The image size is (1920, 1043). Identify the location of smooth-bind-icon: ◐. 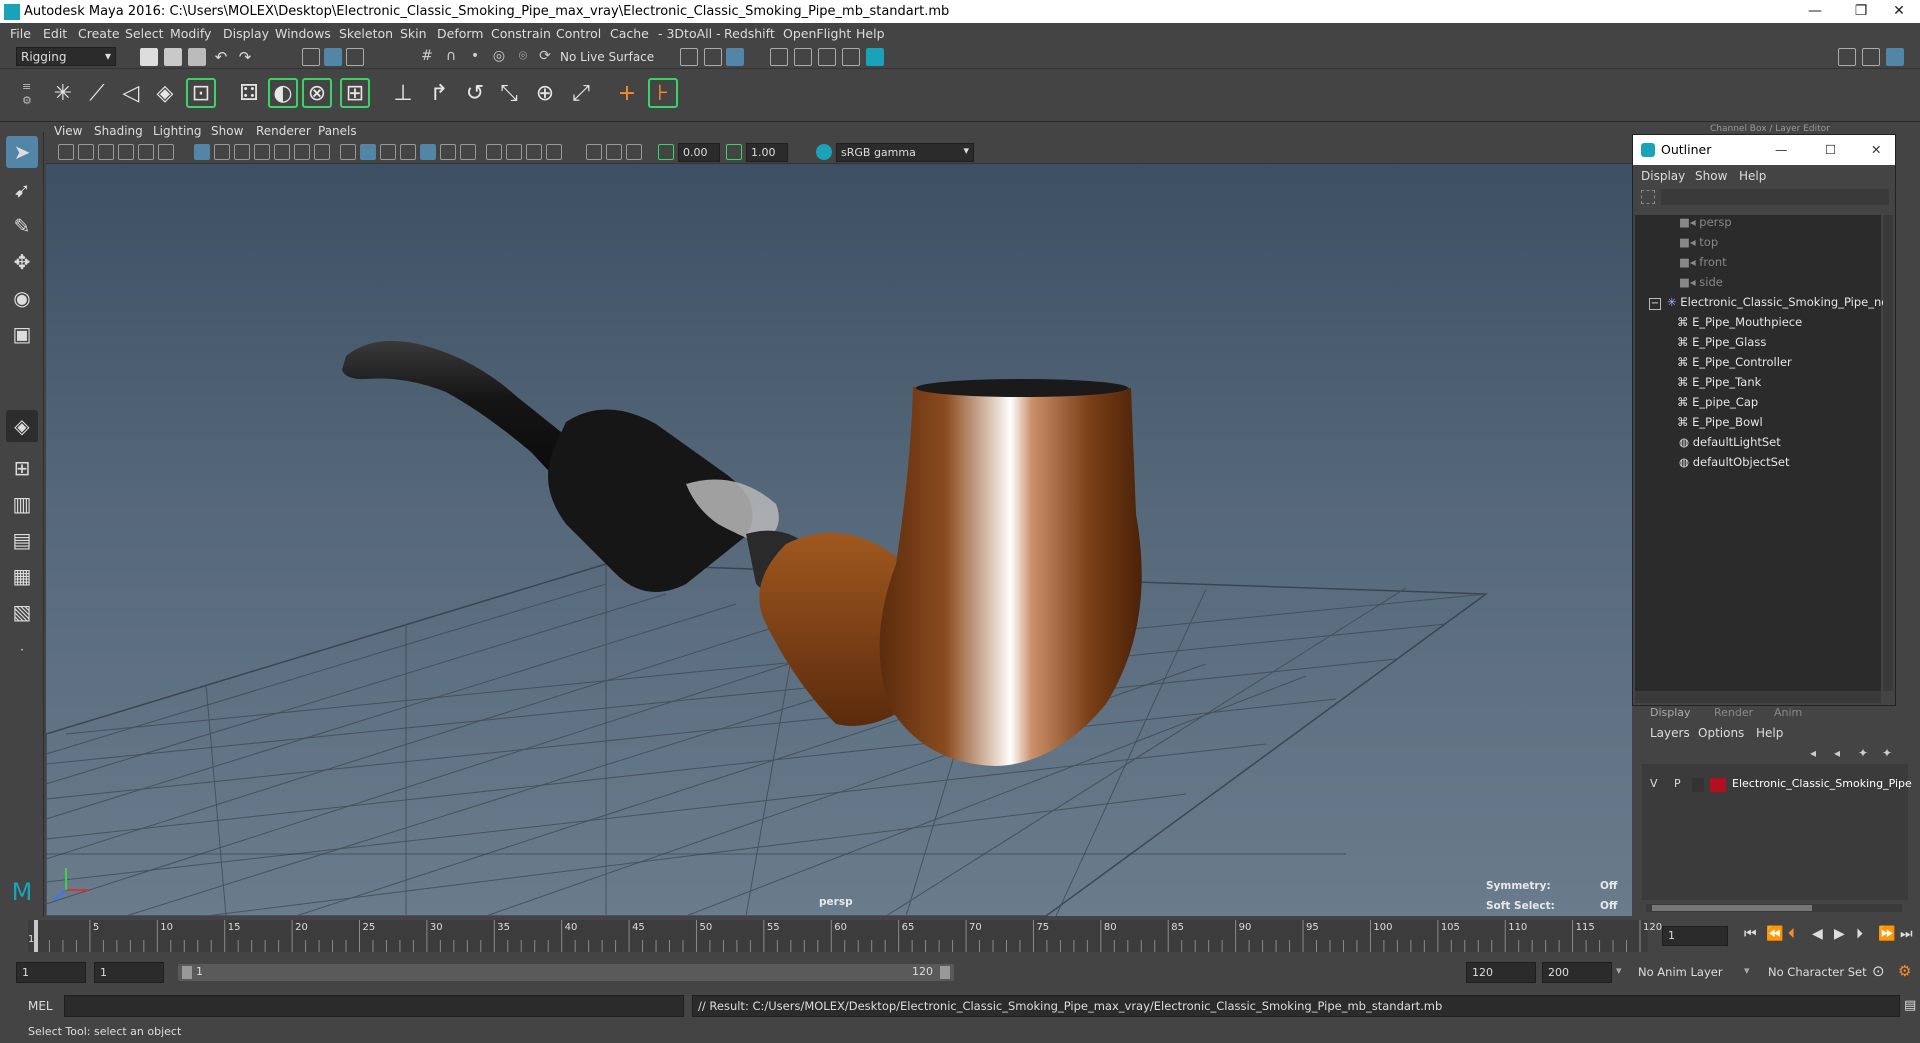
(283, 93).